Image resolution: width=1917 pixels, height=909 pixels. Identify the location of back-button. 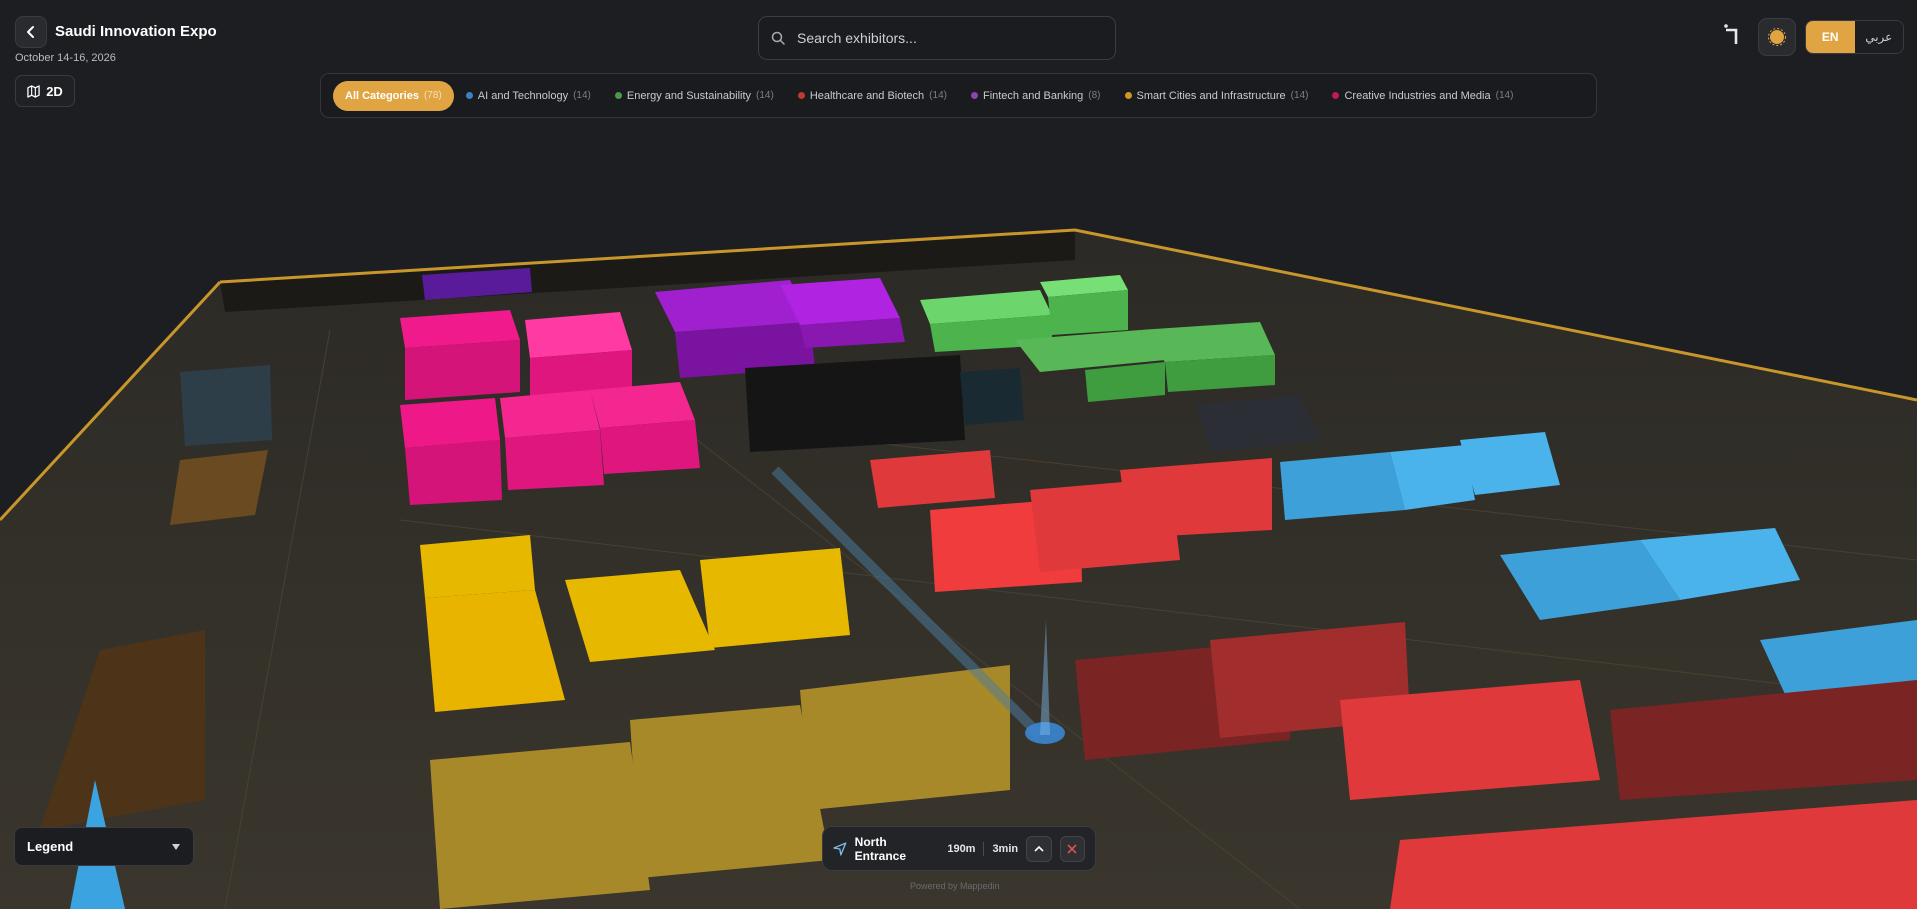
(31, 32).